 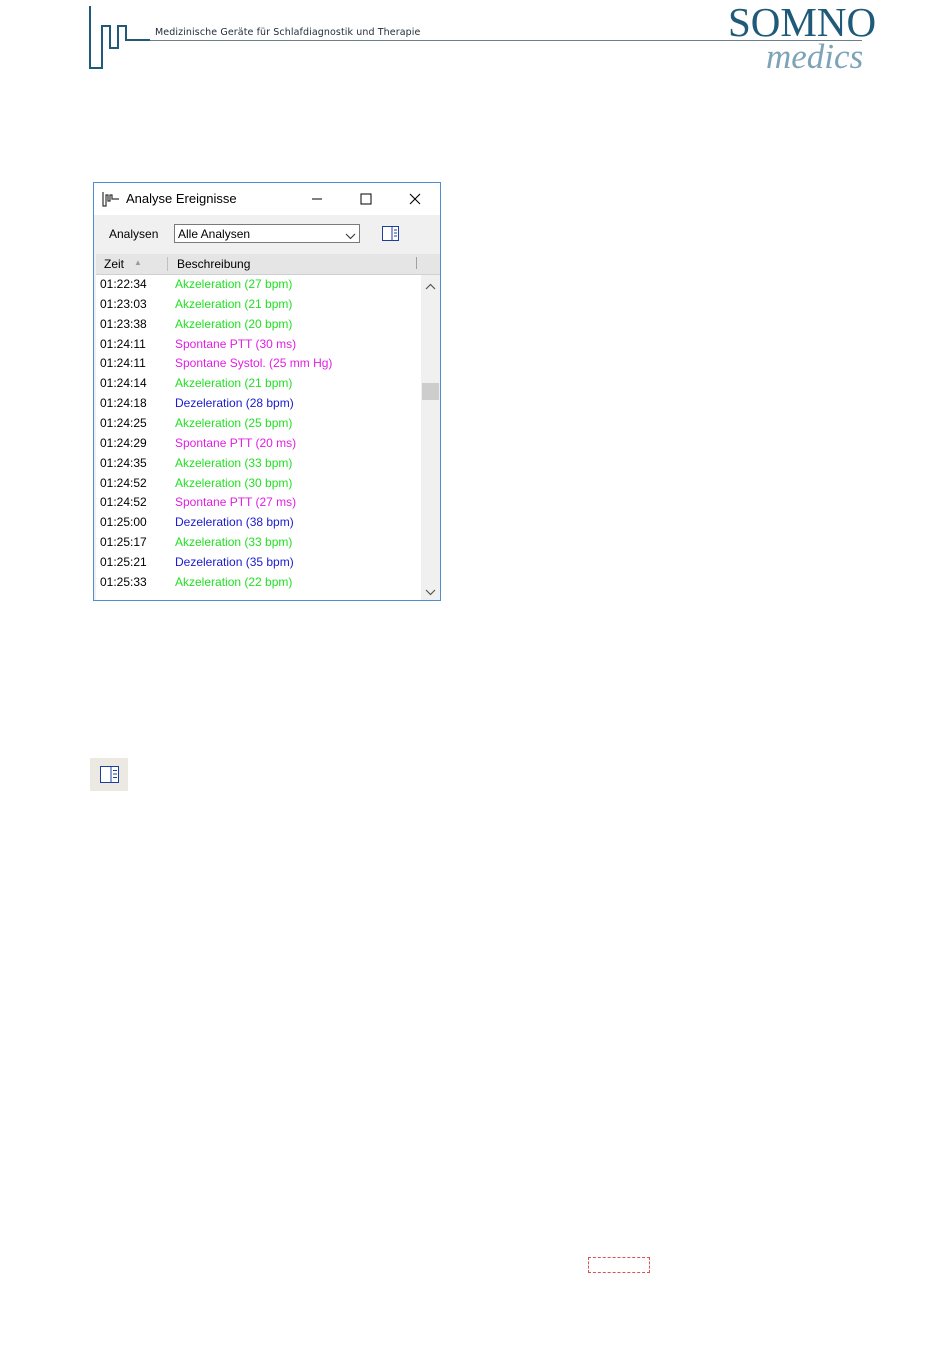 What do you see at coordinates (415, 199) in the screenshot?
I see `close-button` at bounding box center [415, 199].